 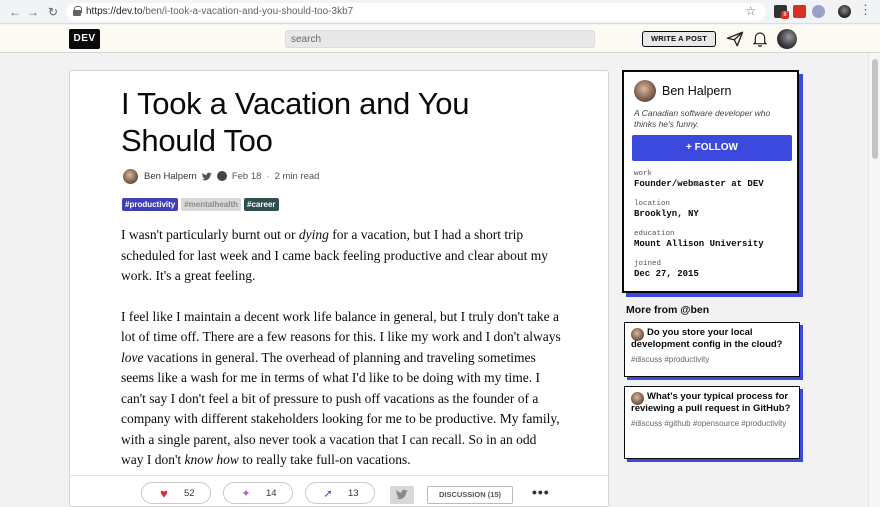 I want to click on bookmark-reaction-button: ➚ 13, so click(x=340, y=493).